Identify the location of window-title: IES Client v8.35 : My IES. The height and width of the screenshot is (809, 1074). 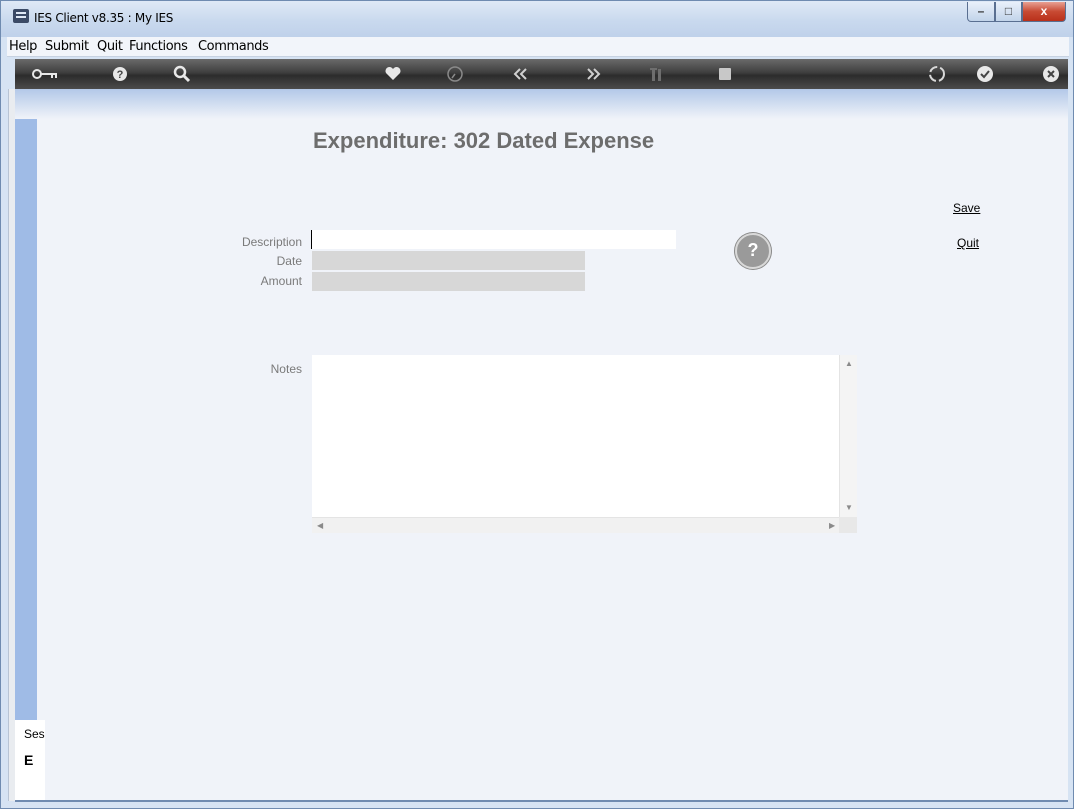
(104, 18).